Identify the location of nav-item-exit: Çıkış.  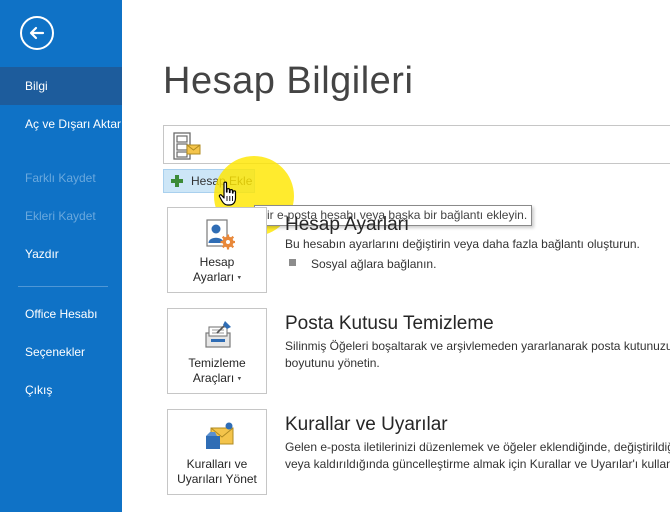
(61, 390).